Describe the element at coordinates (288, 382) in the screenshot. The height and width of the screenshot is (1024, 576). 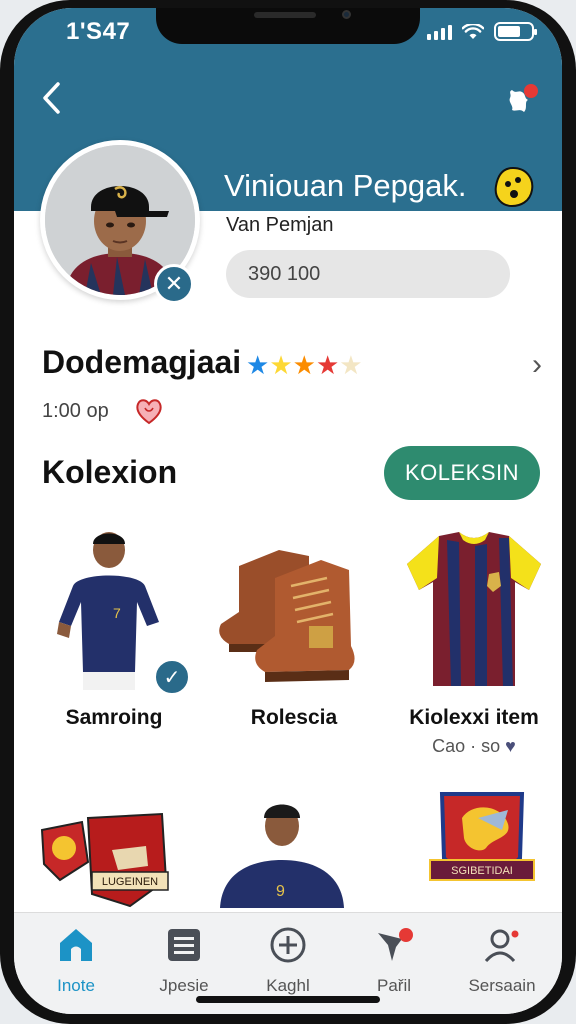
I see `ranking-row: Dodemagjaai ★ ★ ★ ★ ★ › 1:00 op` at that location.